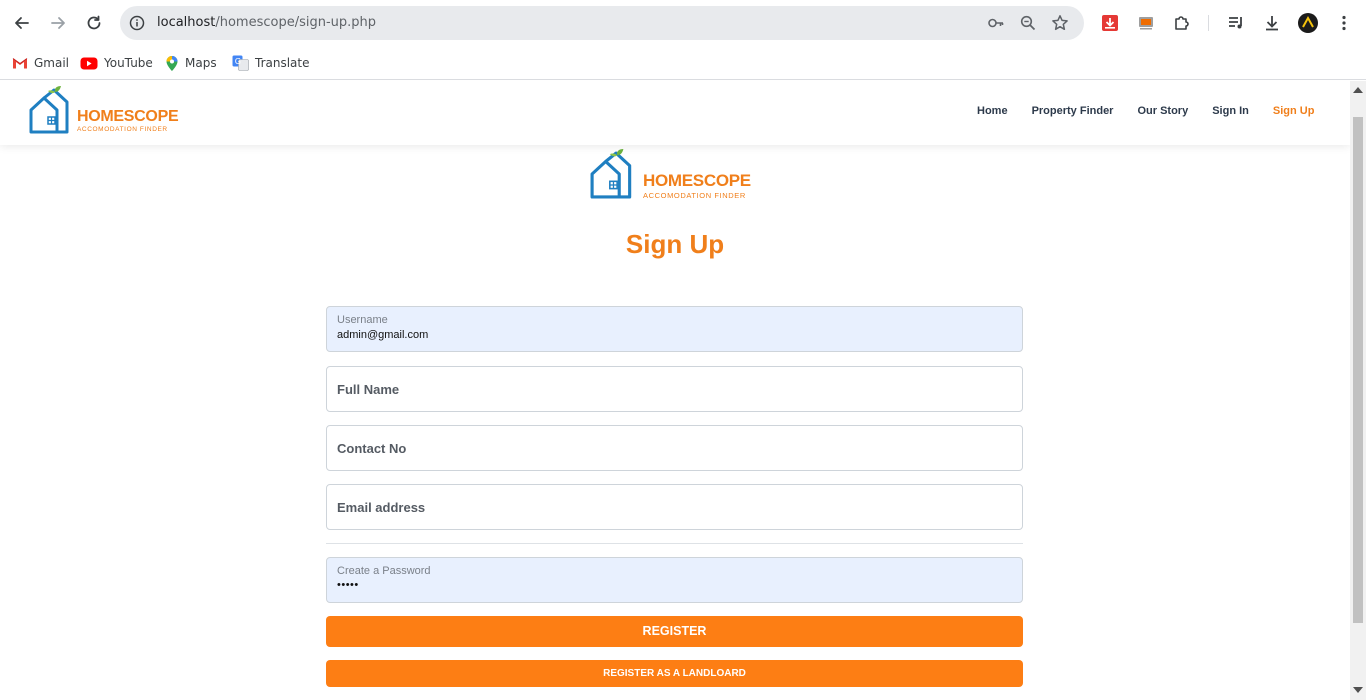  Describe the element at coordinates (94, 23) in the screenshot. I see `reload-icon` at that location.